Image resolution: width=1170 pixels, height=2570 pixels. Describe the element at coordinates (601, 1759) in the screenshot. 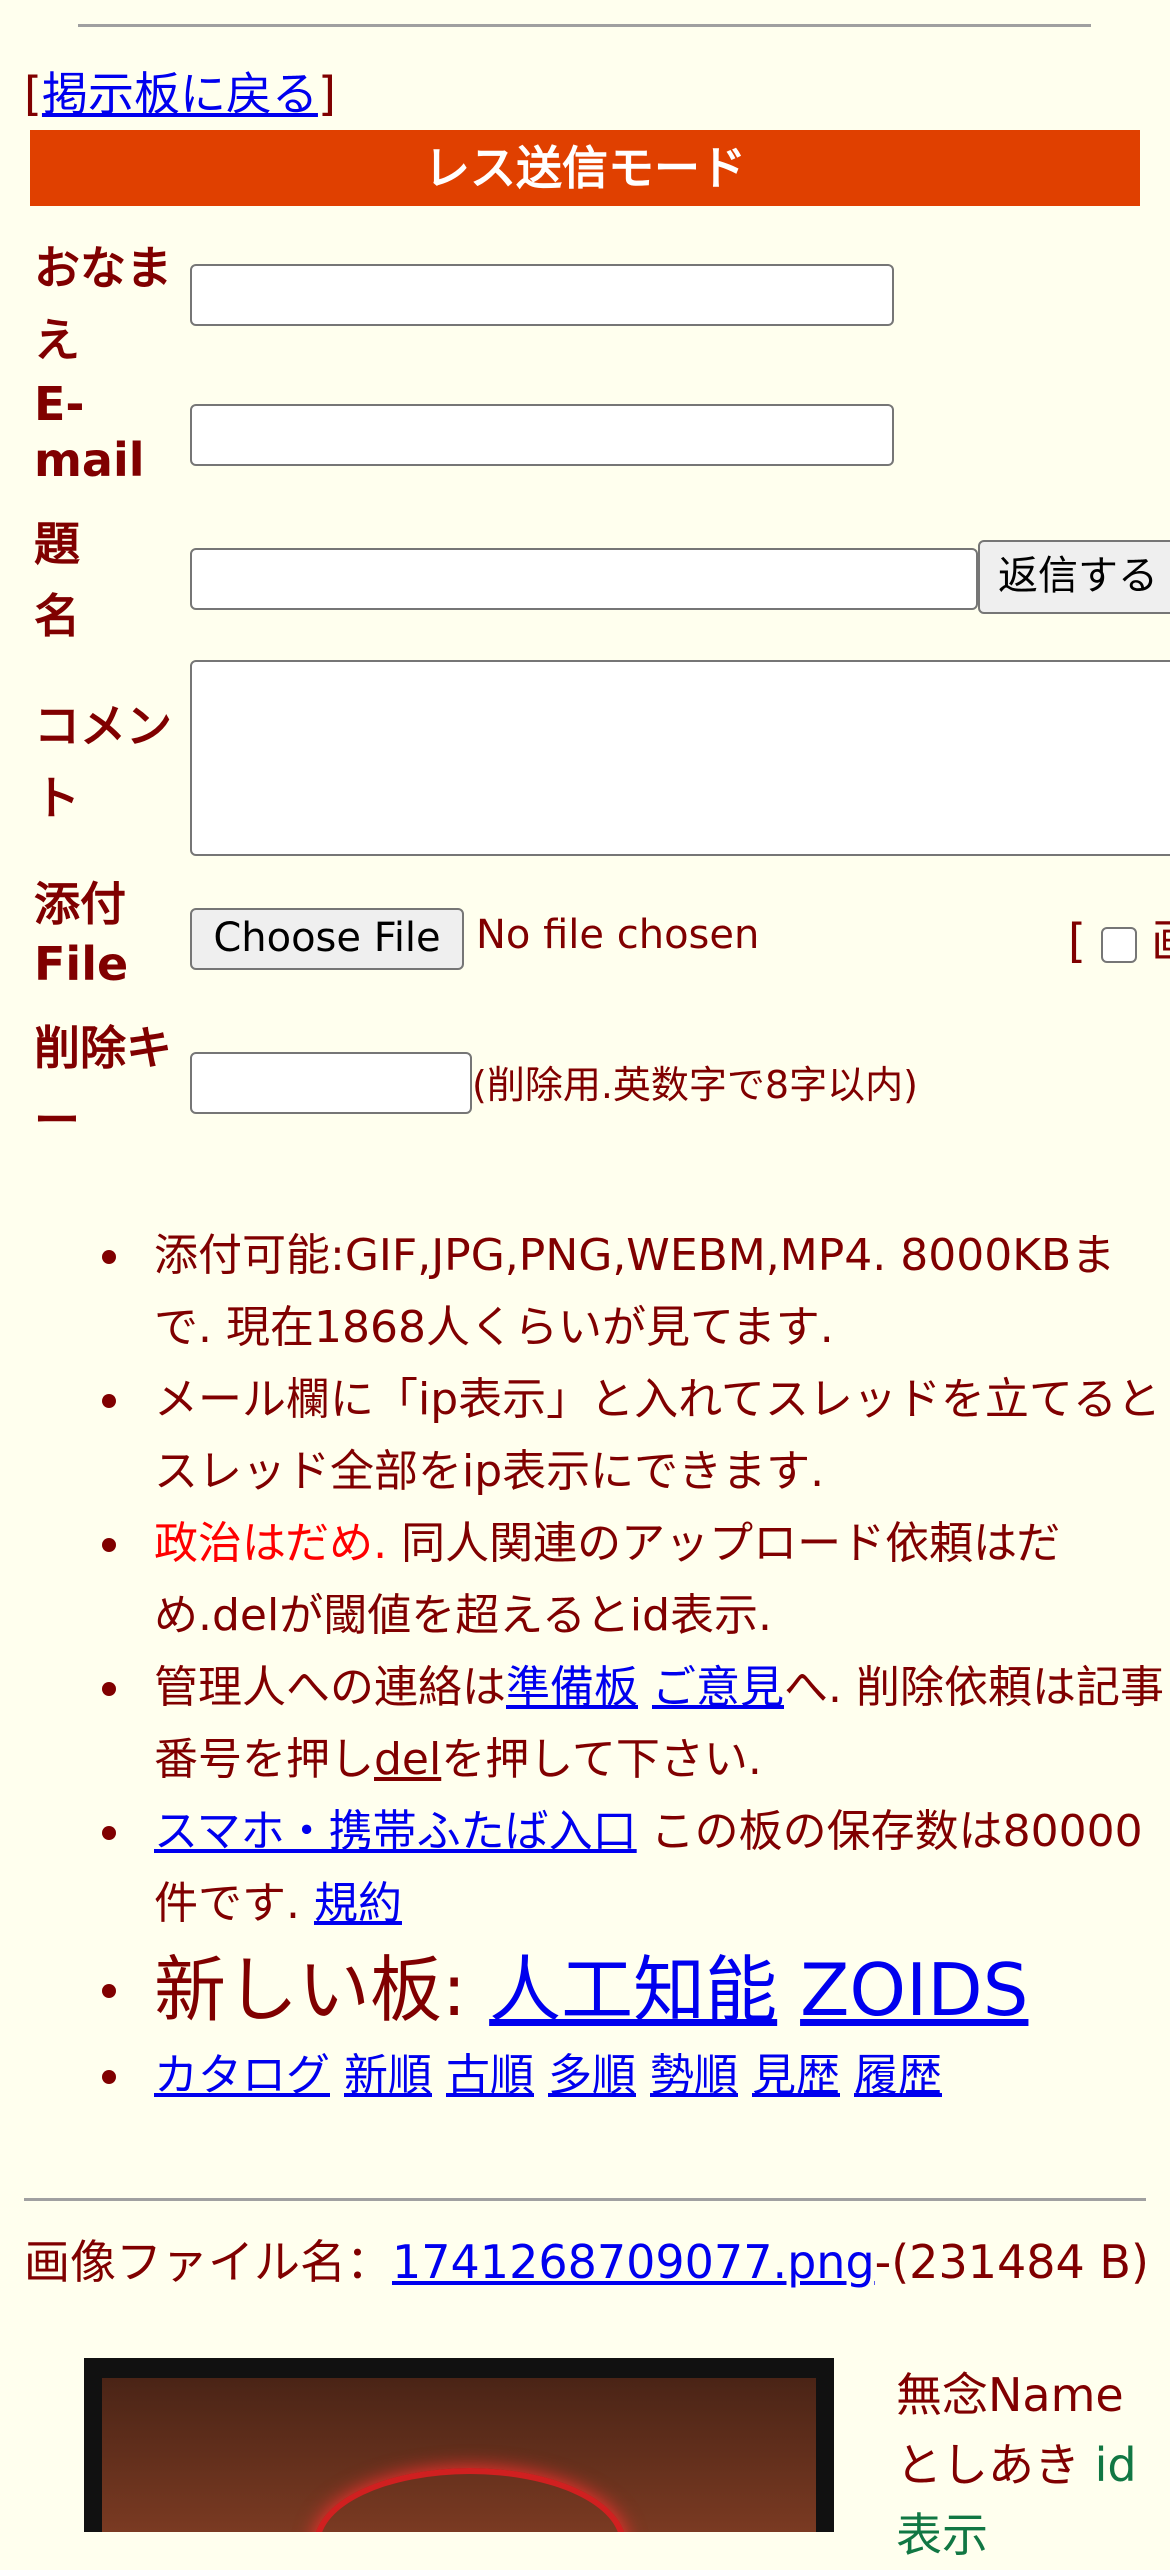

I see `contact-text-c: を押して下さい.` at that location.